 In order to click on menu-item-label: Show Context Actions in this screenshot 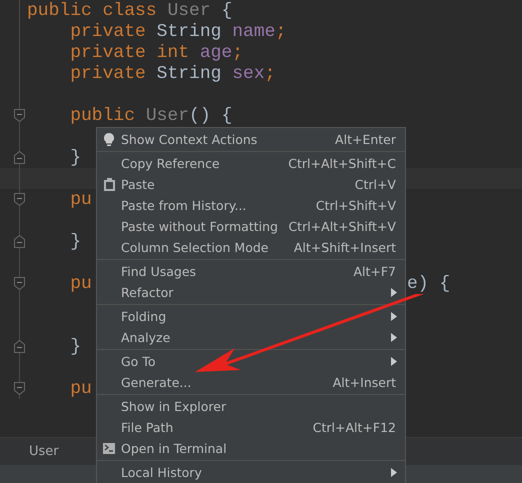, I will do `click(189, 139)`.